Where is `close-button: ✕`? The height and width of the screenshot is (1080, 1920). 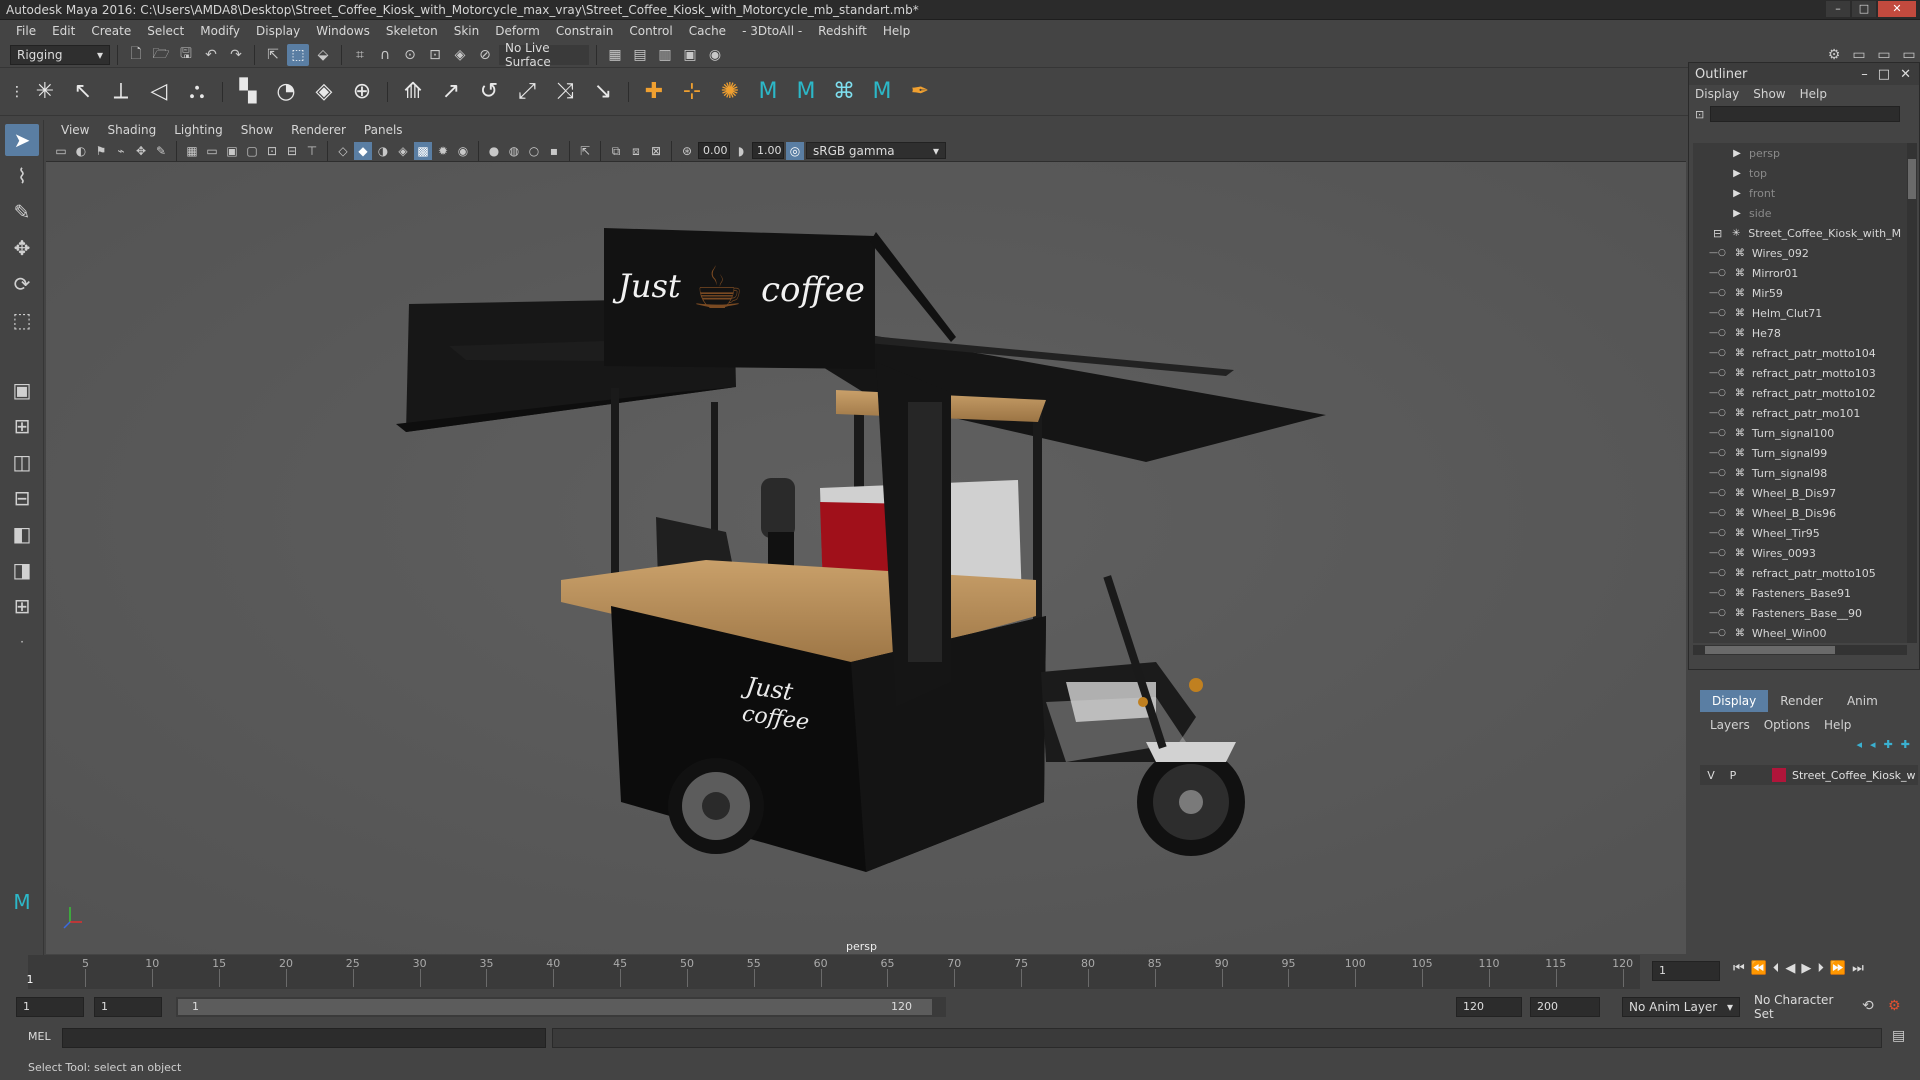 close-button: ✕ is located at coordinates (1897, 9).